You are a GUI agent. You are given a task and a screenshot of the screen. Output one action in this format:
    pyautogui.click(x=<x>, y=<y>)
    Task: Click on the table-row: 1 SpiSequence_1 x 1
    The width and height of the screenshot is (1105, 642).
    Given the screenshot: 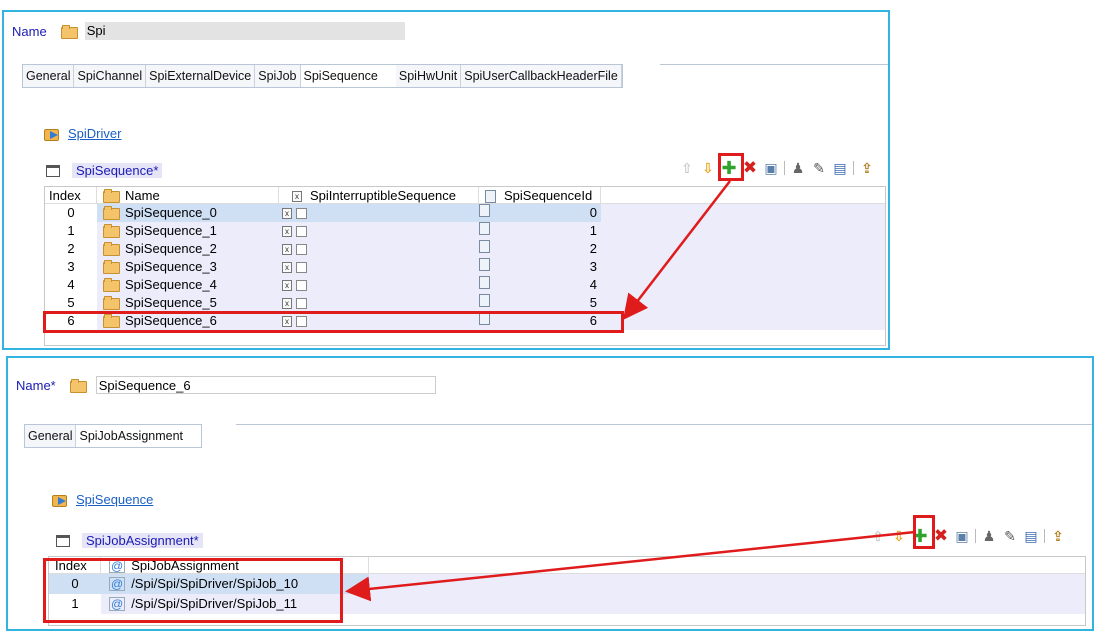 What is the action you would take?
    pyautogui.click(x=465, y=231)
    